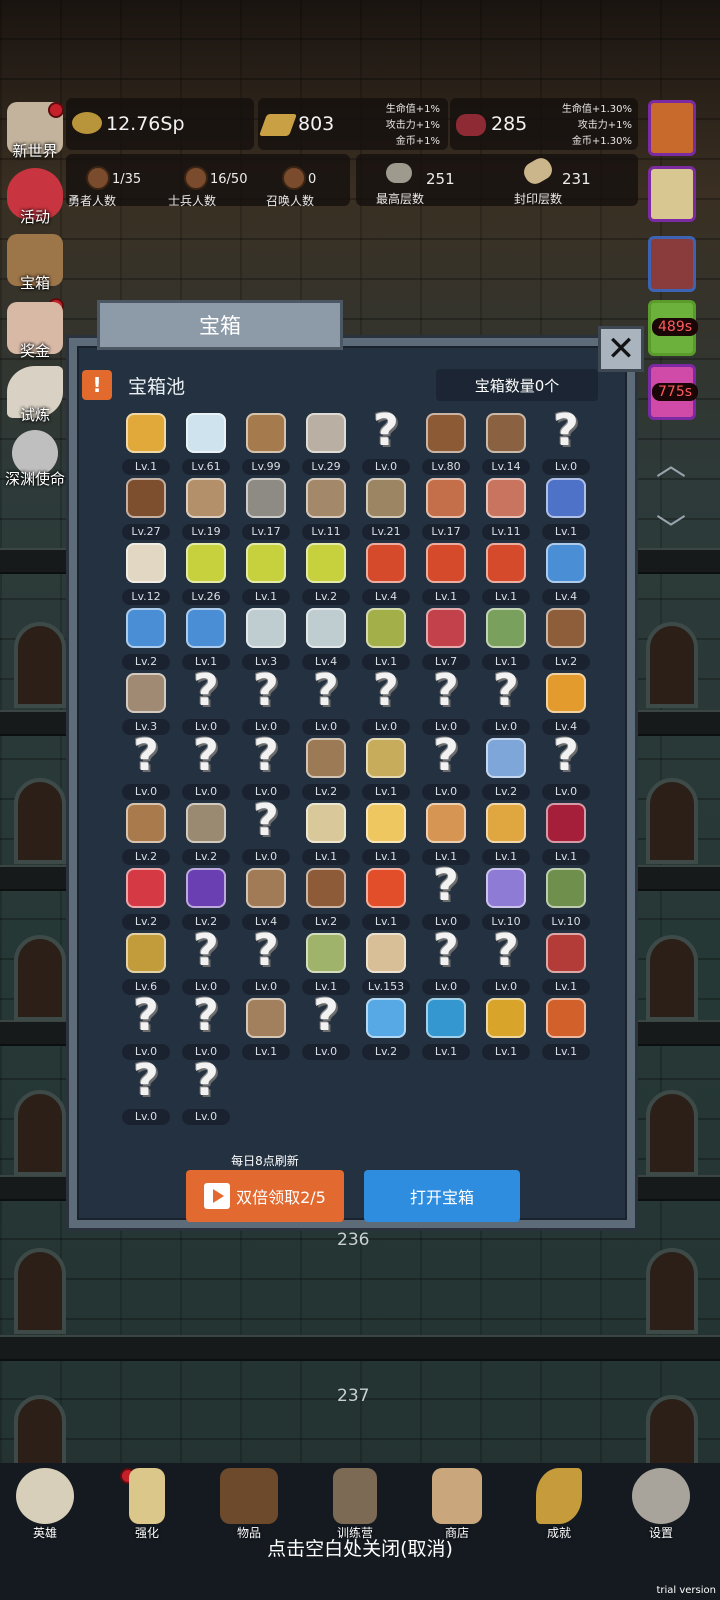 Image resolution: width=720 pixels, height=1600 pixels. What do you see at coordinates (35, 197) in the screenshot?
I see `side-events: 活动` at bounding box center [35, 197].